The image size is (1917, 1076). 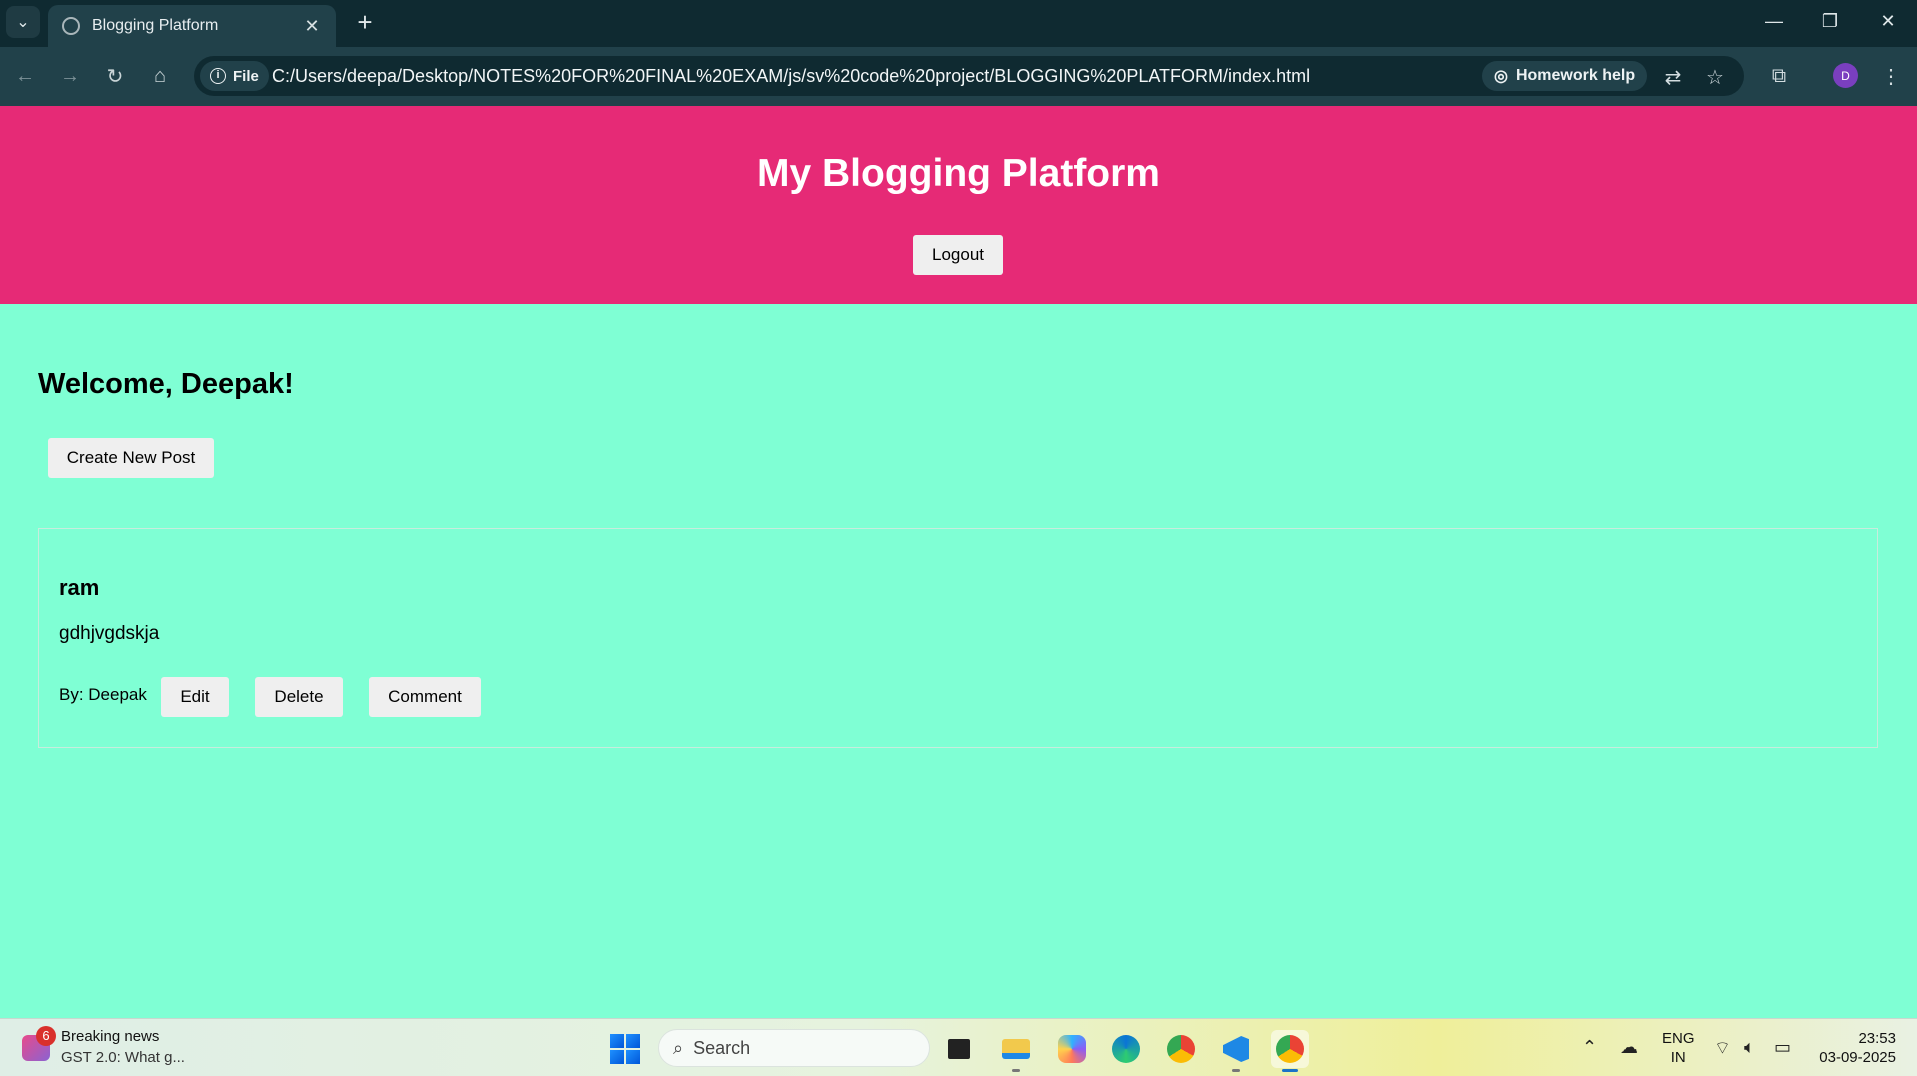 What do you see at coordinates (1678, 1038) in the screenshot?
I see `lang-top: ENG` at bounding box center [1678, 1038].